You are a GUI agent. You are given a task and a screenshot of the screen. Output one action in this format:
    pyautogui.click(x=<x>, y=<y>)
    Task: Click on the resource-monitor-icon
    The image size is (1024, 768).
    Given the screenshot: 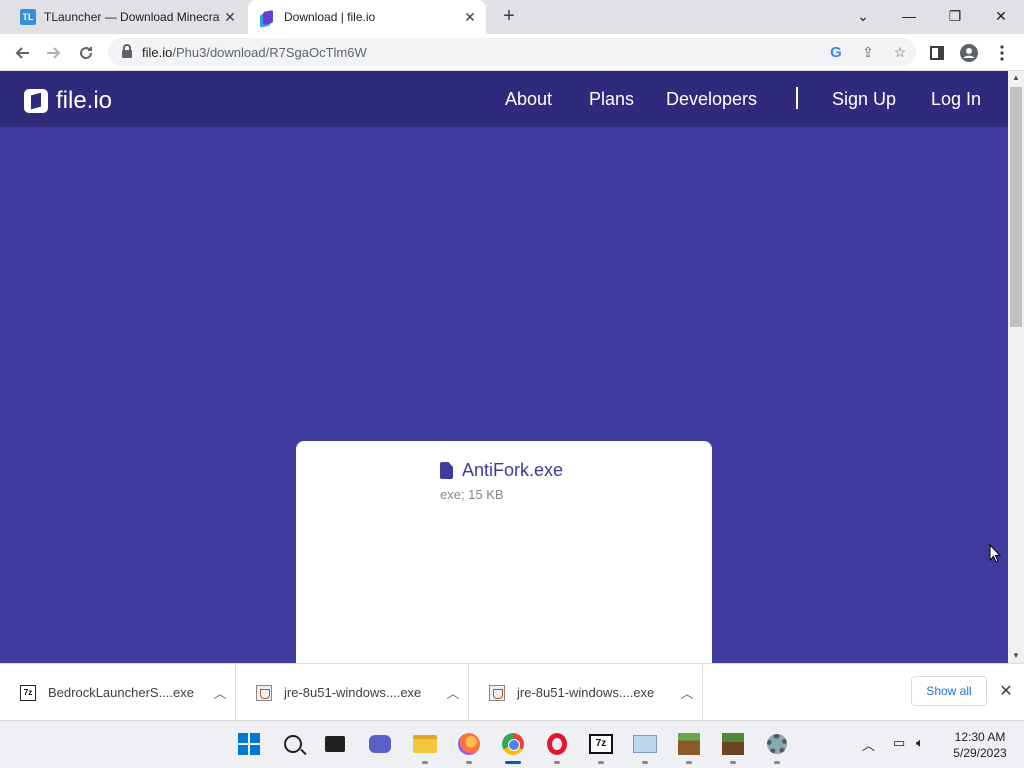 What is the action you would take?
    pyautogui.click(x=645, y=744)
    